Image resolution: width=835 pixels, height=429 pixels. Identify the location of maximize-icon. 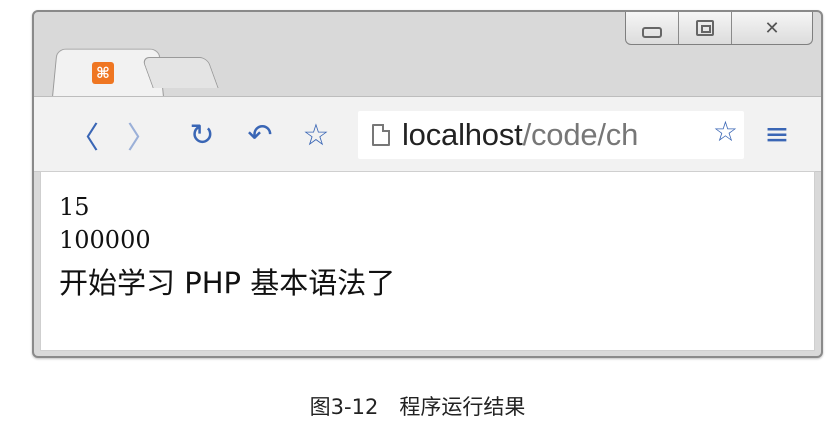
(705, 28).